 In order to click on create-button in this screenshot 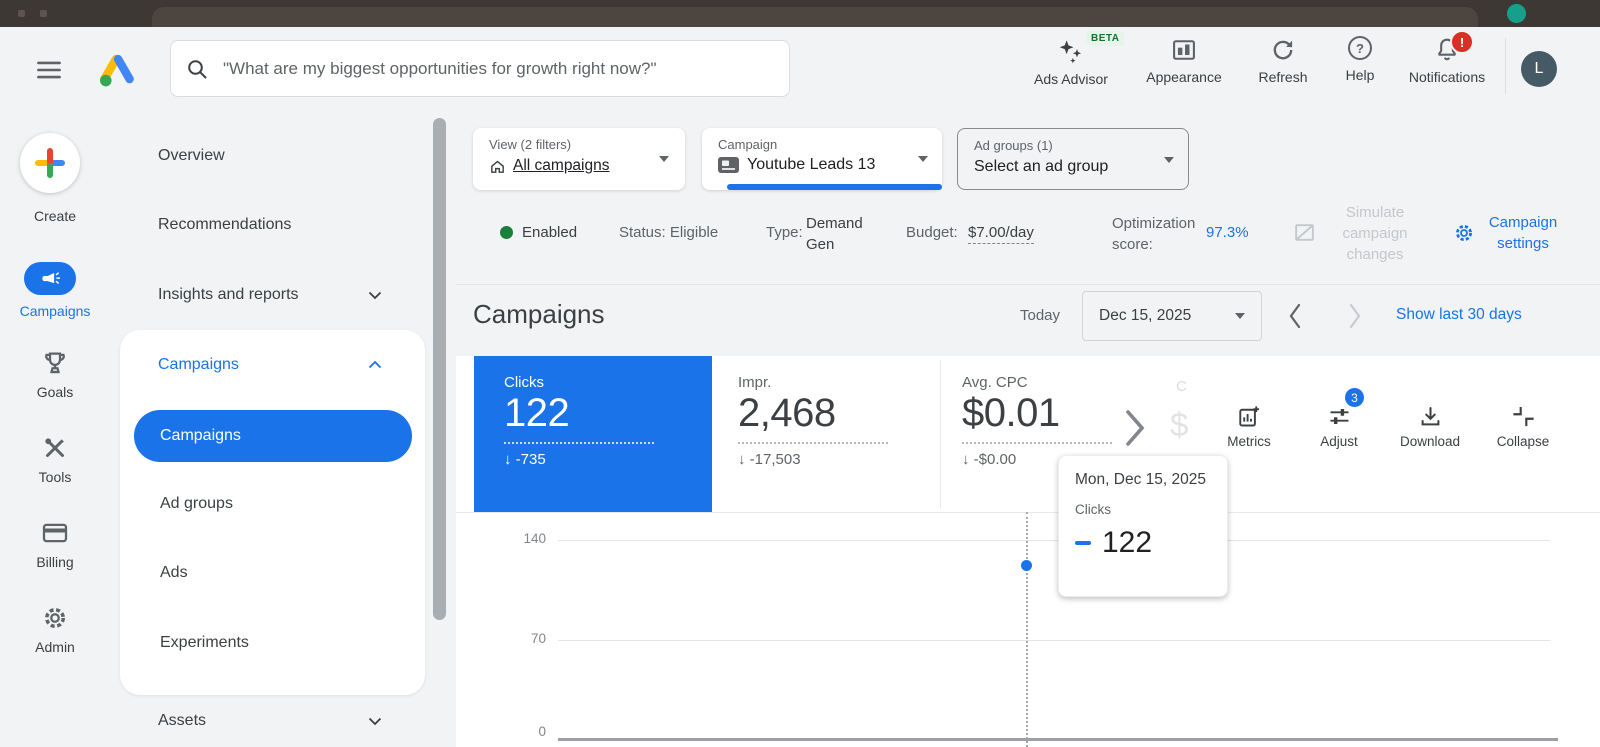, I will do `click(50, 163)`.